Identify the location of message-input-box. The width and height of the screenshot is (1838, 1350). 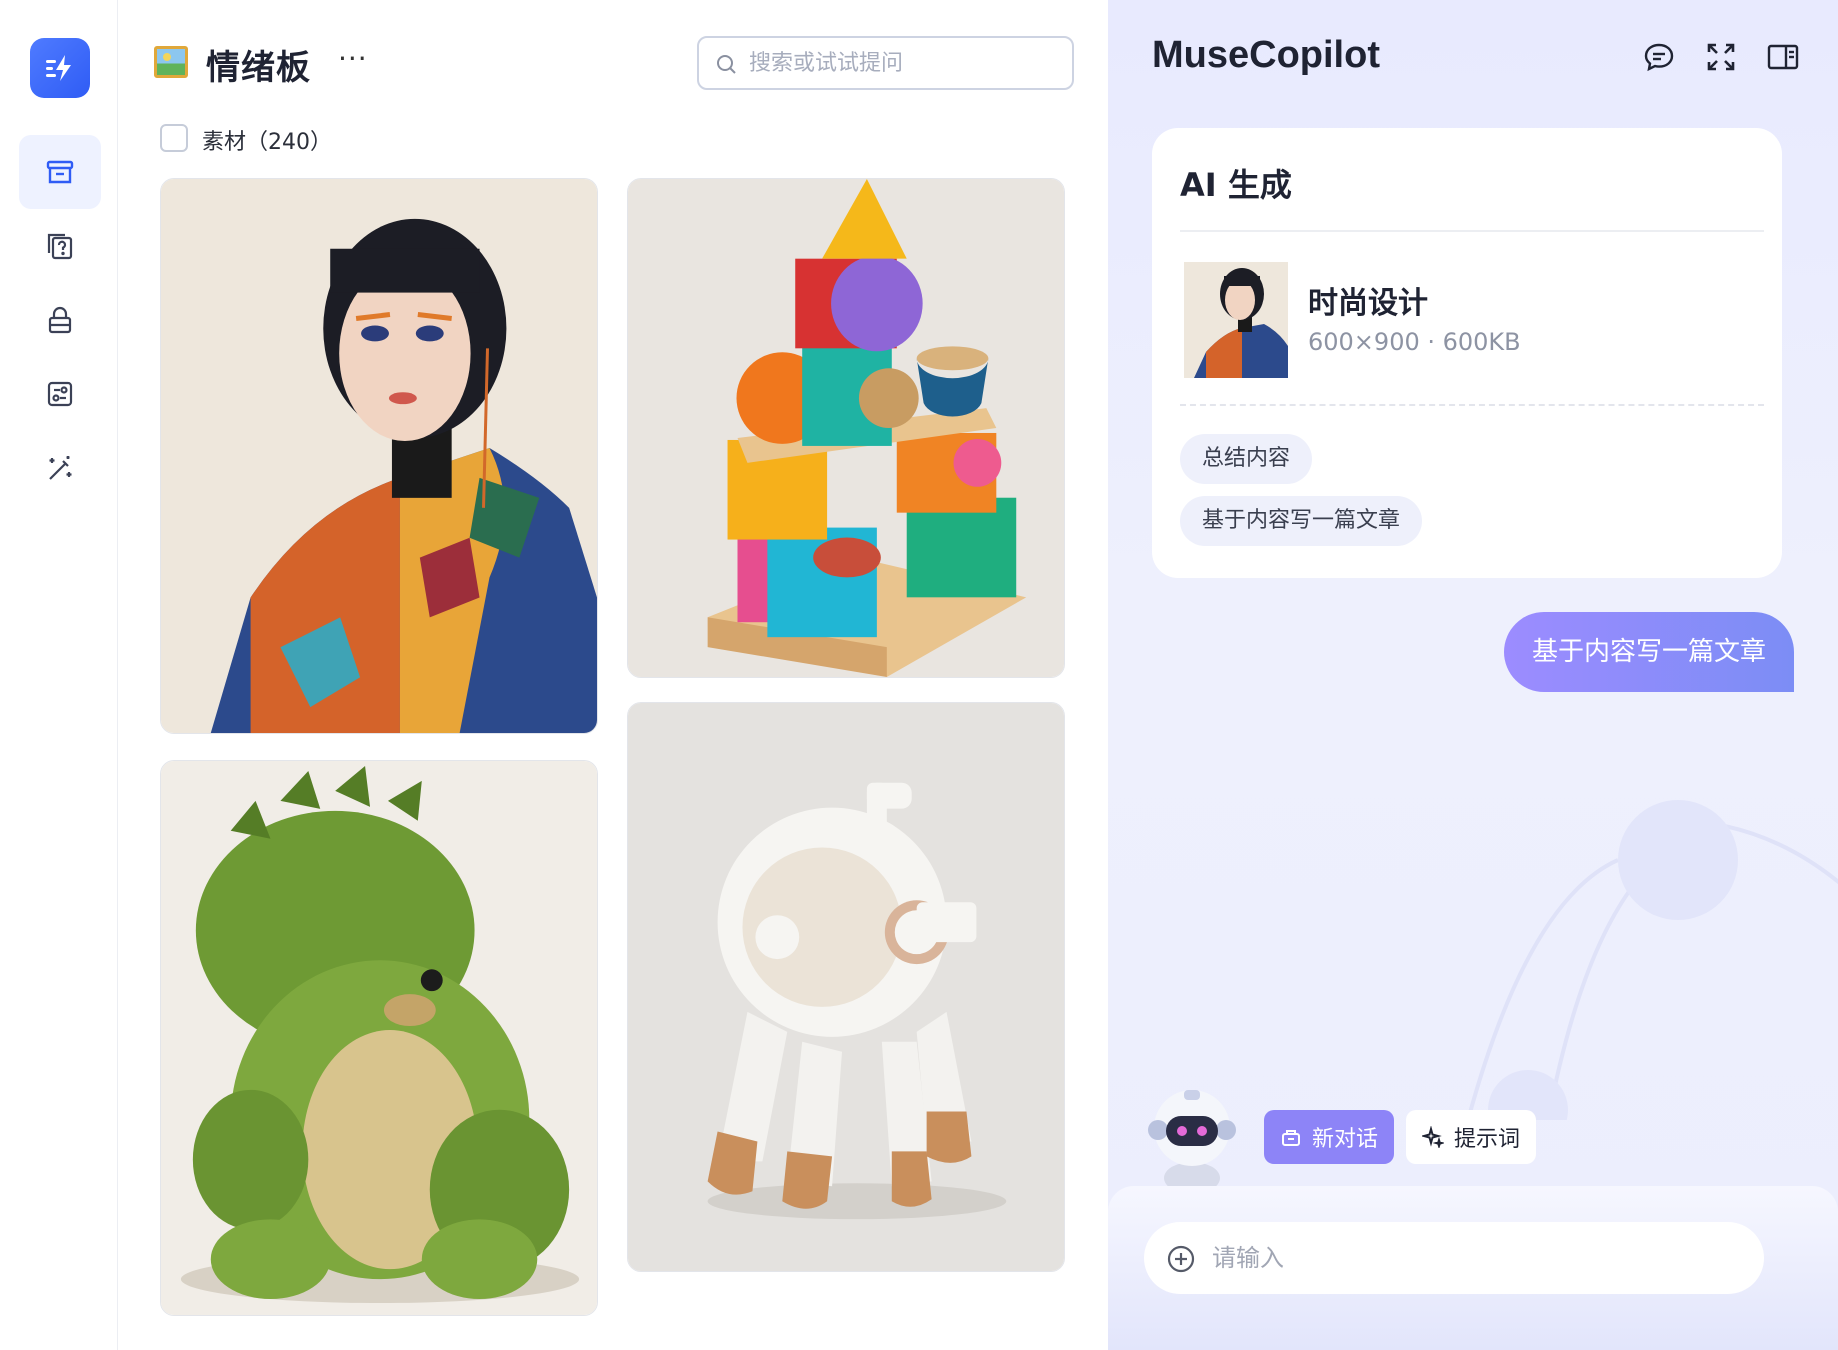
(1454, 1258).